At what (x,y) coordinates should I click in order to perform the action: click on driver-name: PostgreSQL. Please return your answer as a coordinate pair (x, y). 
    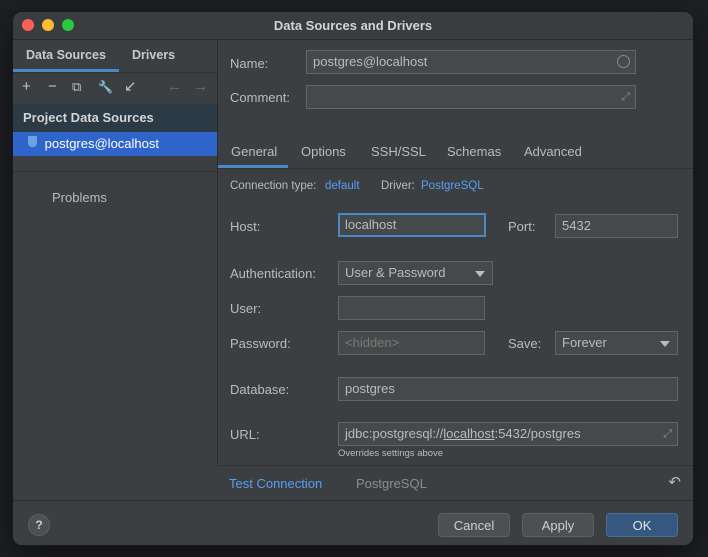
    Looking at the image, I should click on (391, 483).